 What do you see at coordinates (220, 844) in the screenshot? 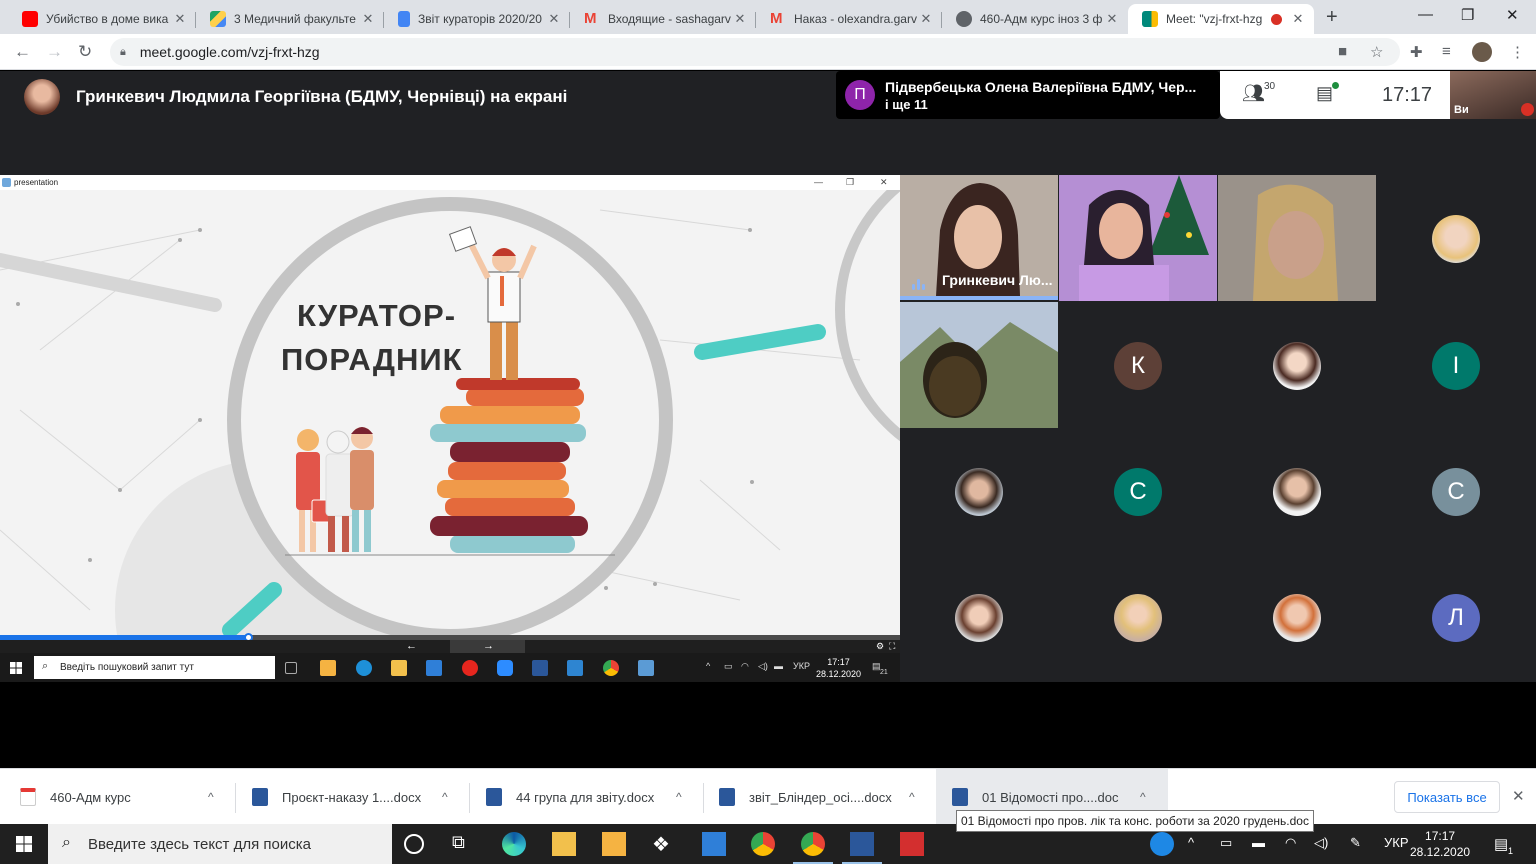
I see `taskbar-search: ⌕ Введите здесь текст для поиска` at bounding box center [220, 844].